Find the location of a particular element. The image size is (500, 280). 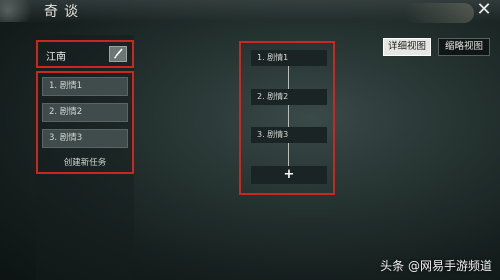

story-flow-panel: 1. 剧情1 2. 剧情2 3. 剧情3 + is located at coordinates (287, 118).